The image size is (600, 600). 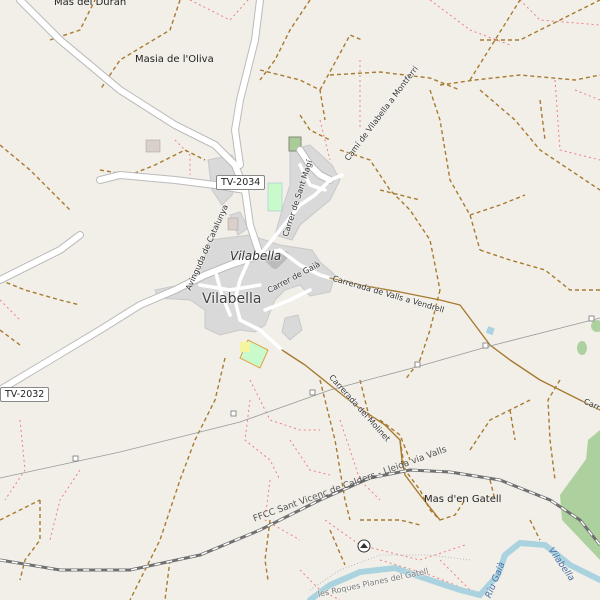 I want to click on place-label-vilabella: Vilabella, so click(x=232, y=299).